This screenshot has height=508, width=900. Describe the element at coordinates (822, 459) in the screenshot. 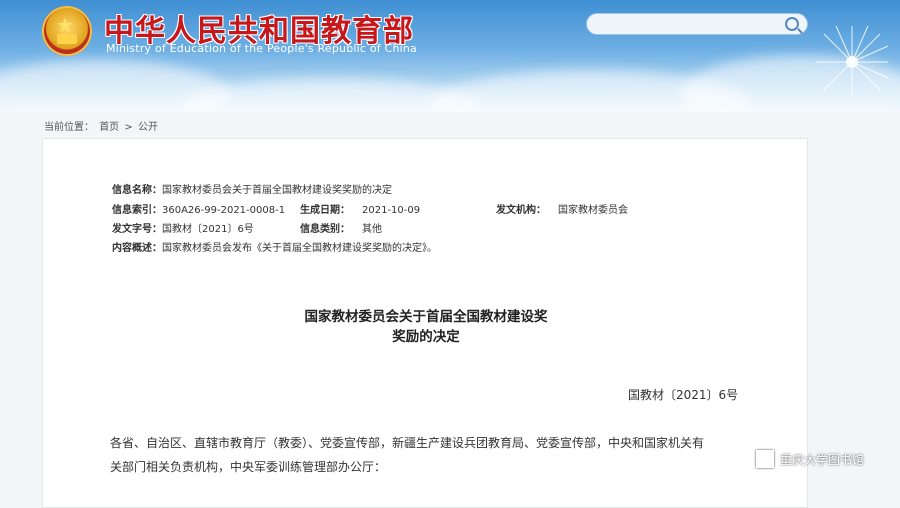

I see `watermark-text: 重庆大学图书馆` at that location.